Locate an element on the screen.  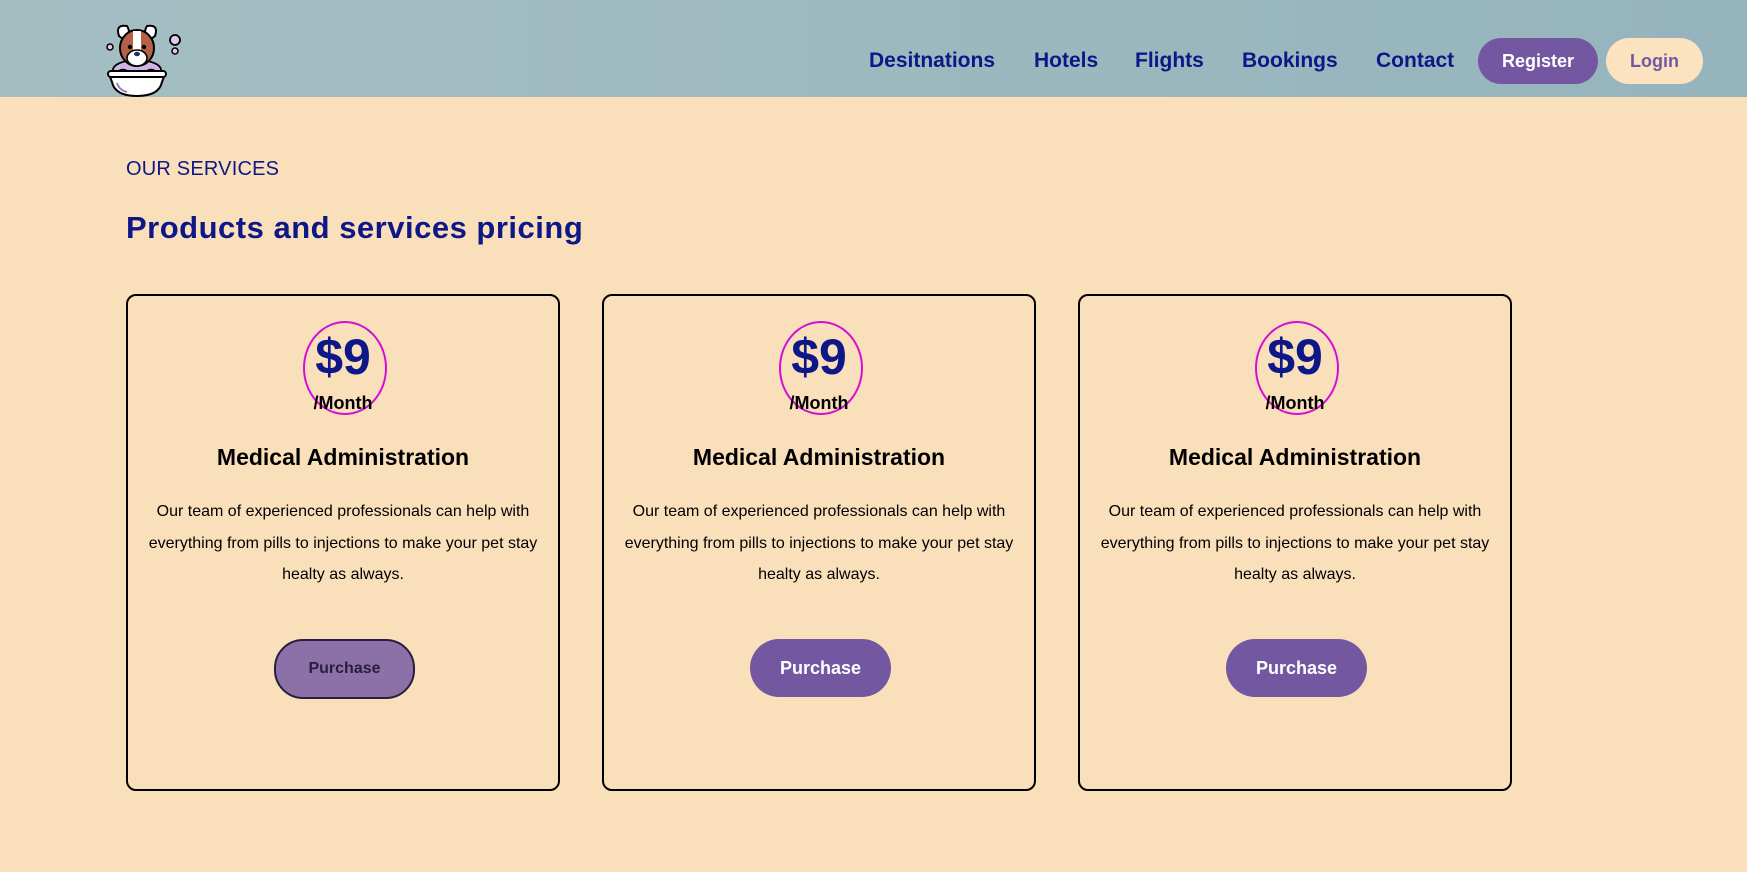
section-title: Products and services pricing is located at coordinates (355, 227).